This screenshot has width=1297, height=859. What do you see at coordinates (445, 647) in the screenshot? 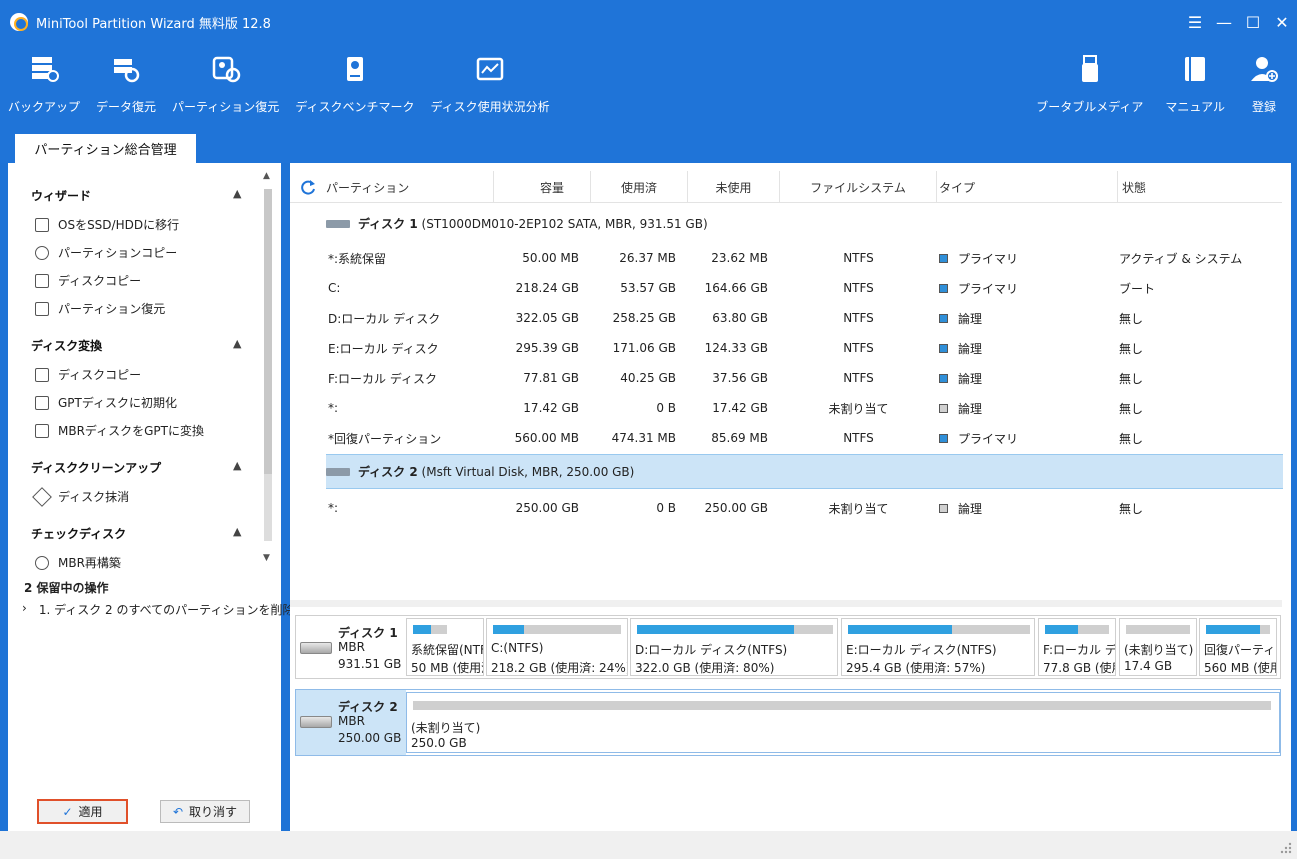
I see `partition-block: 系統保留(NTFS) 50 MB (使用済: 53%)` at bounding box center [445, 647].